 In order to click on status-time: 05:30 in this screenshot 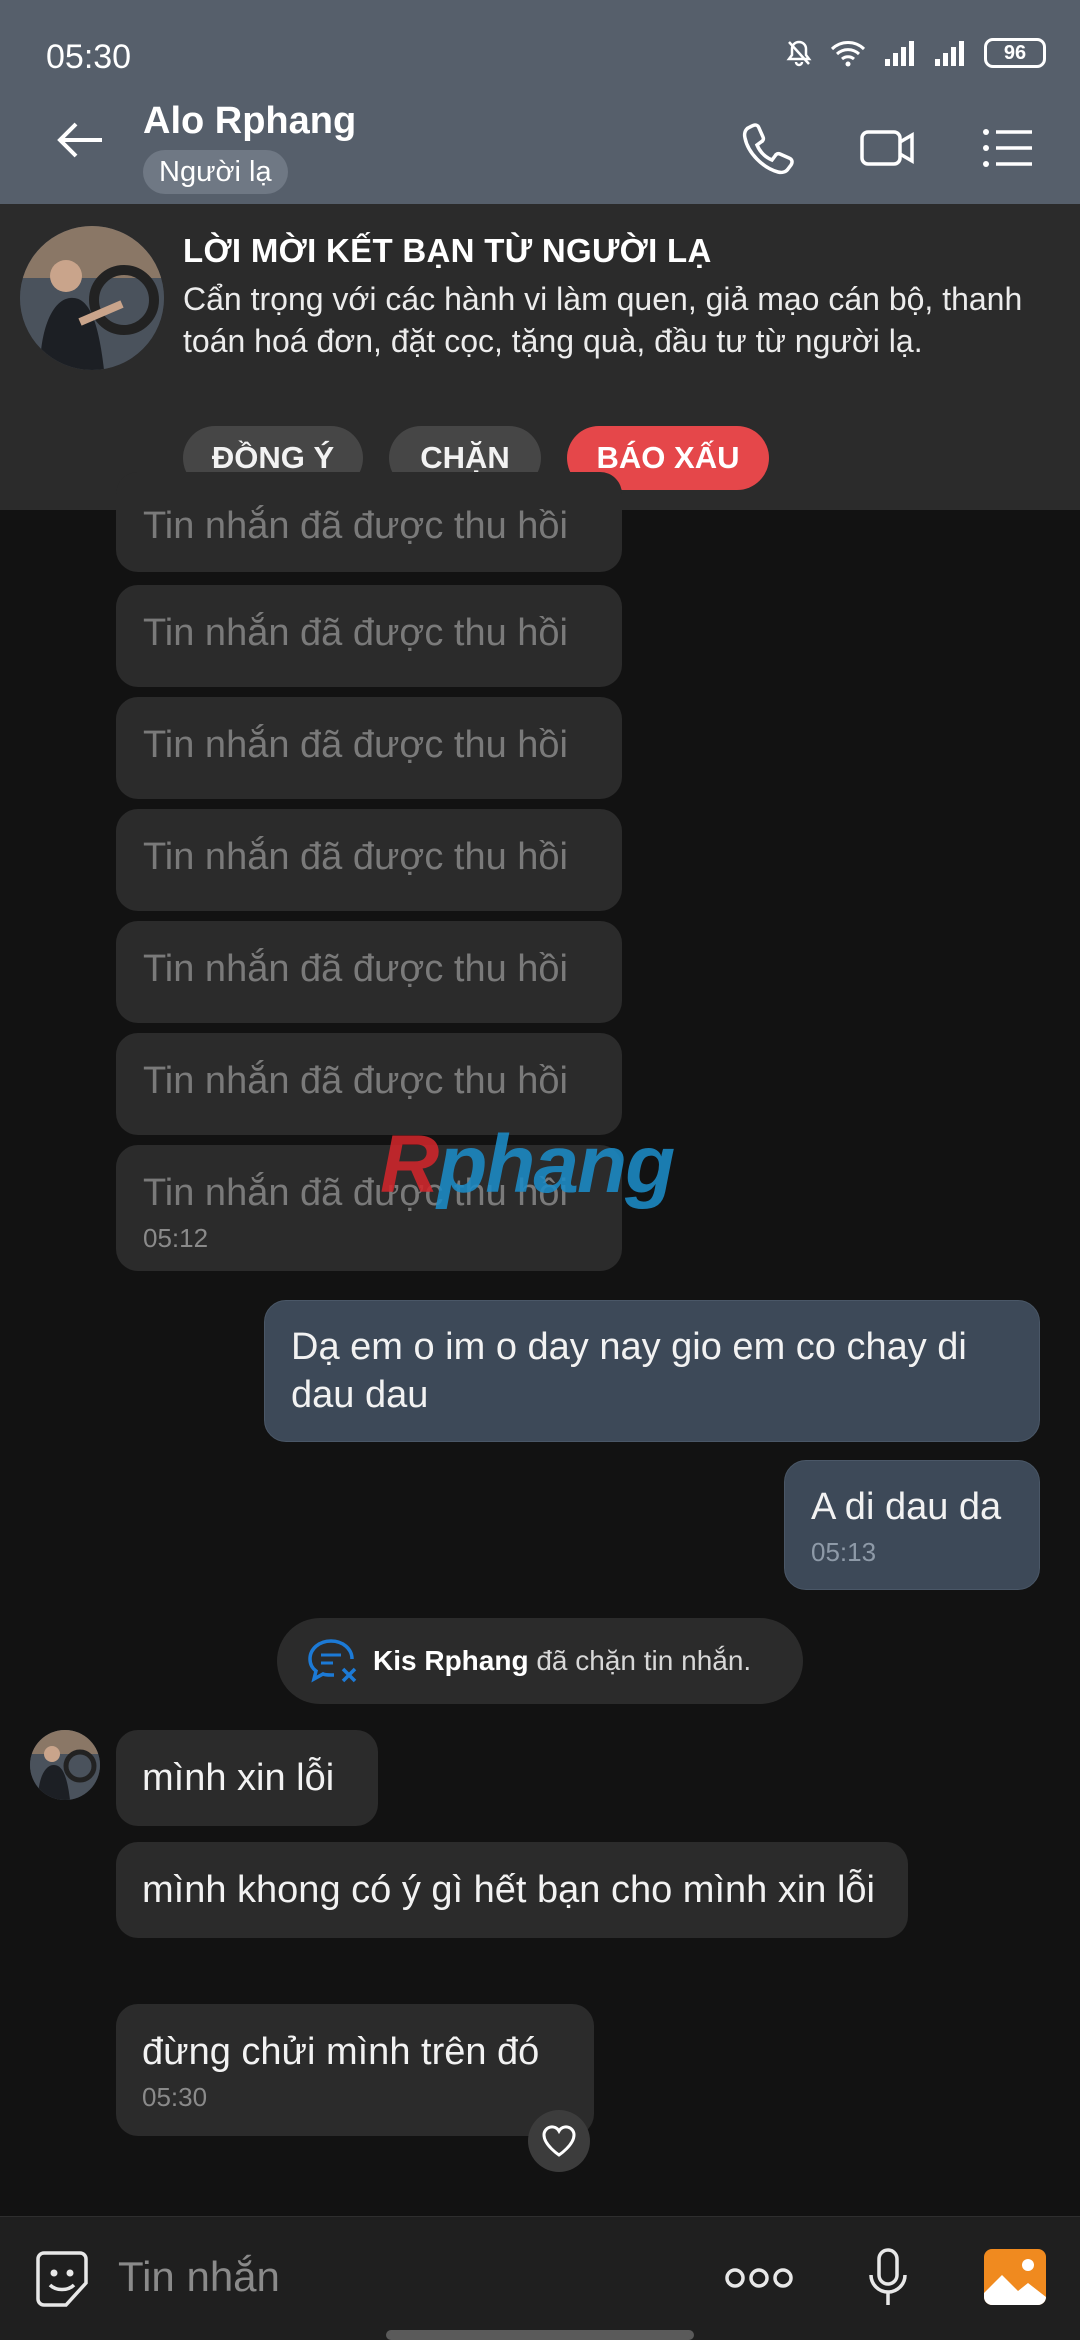, I will do `click(89, 57)`.